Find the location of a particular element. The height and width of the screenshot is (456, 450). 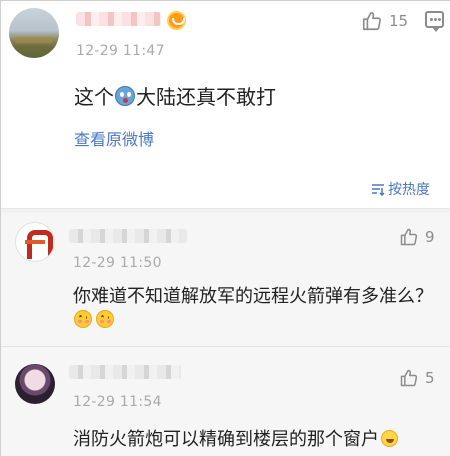

comment-text: 这个 大陆还真不敢打 is located at coordinates (175, 95).